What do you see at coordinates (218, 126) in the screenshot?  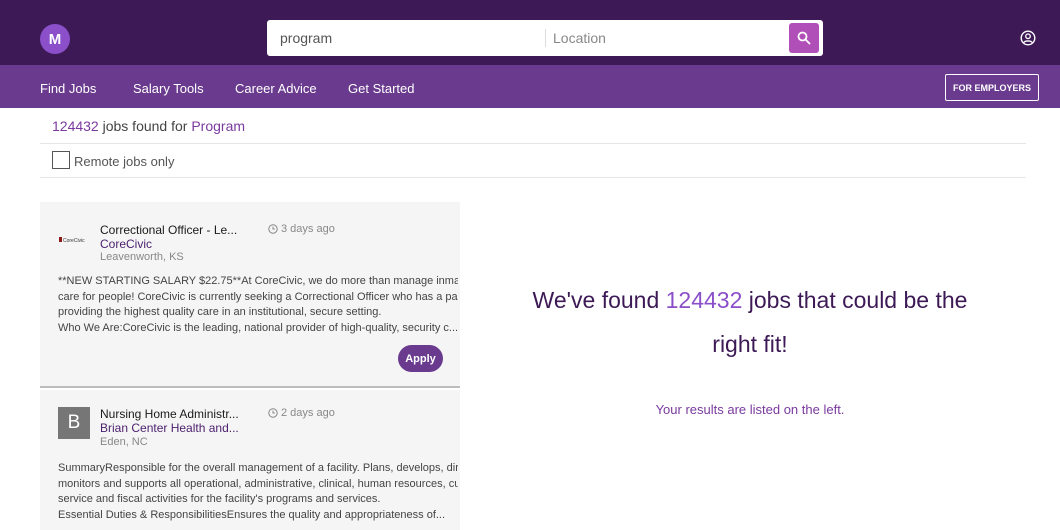 I see `results-query: Program` at bounding box center [218, 126].